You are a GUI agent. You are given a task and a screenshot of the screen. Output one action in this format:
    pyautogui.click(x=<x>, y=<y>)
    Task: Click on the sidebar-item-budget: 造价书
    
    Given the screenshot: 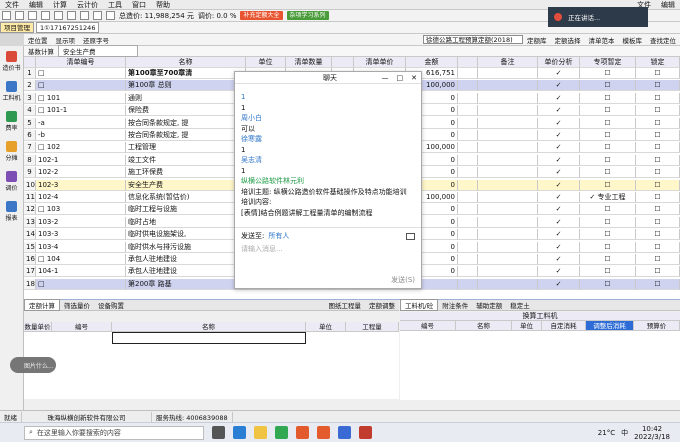 What is the action you would take?
    pyautogui.click(x=11, y=61)
    